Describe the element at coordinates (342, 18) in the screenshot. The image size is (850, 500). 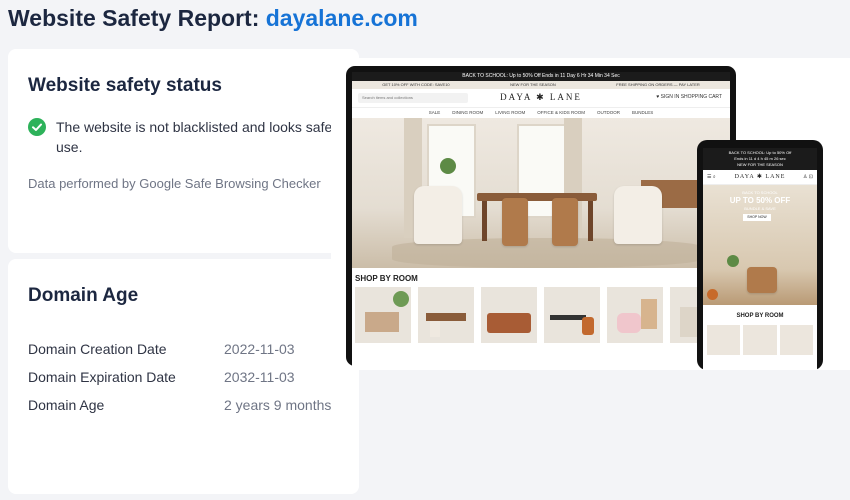
I see `page-title-domain: dayalane.com` at that location.